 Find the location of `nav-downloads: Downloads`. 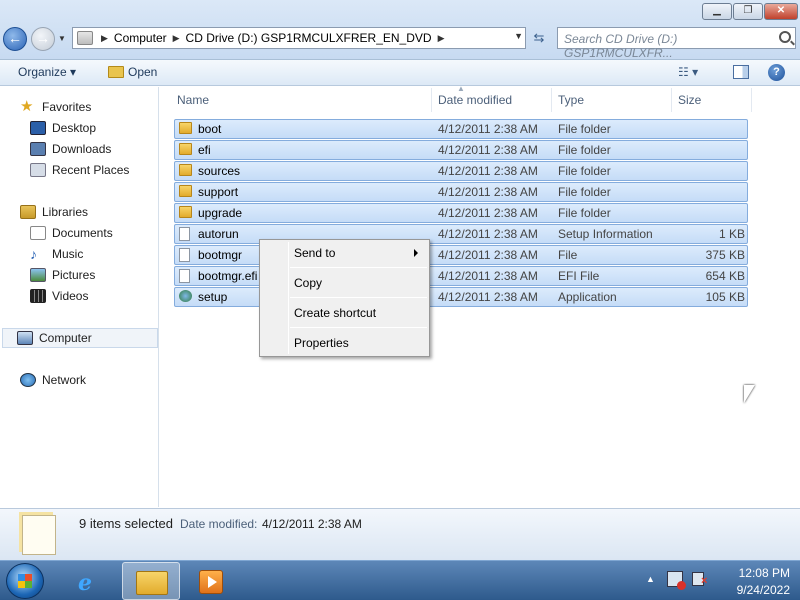

nav-downloads: Downloads is located at coordinates (70, 149).